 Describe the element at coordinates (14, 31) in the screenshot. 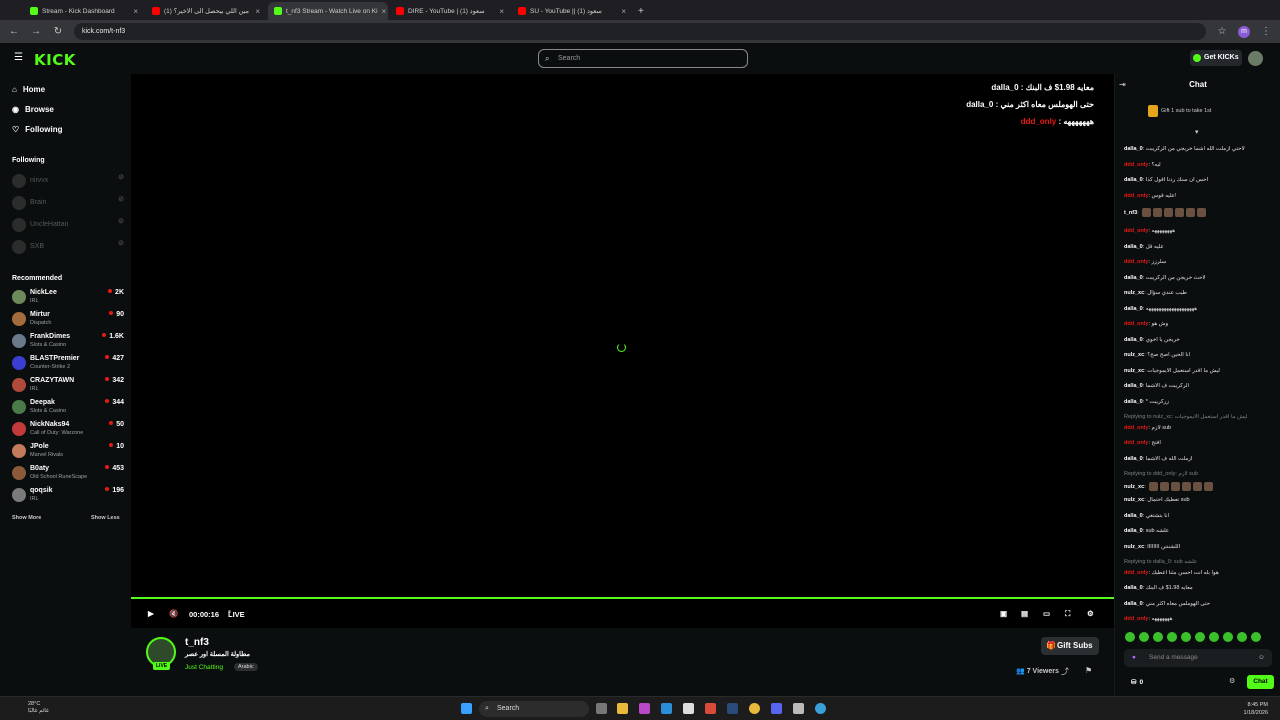

I see `back-icon: ←` at that location.